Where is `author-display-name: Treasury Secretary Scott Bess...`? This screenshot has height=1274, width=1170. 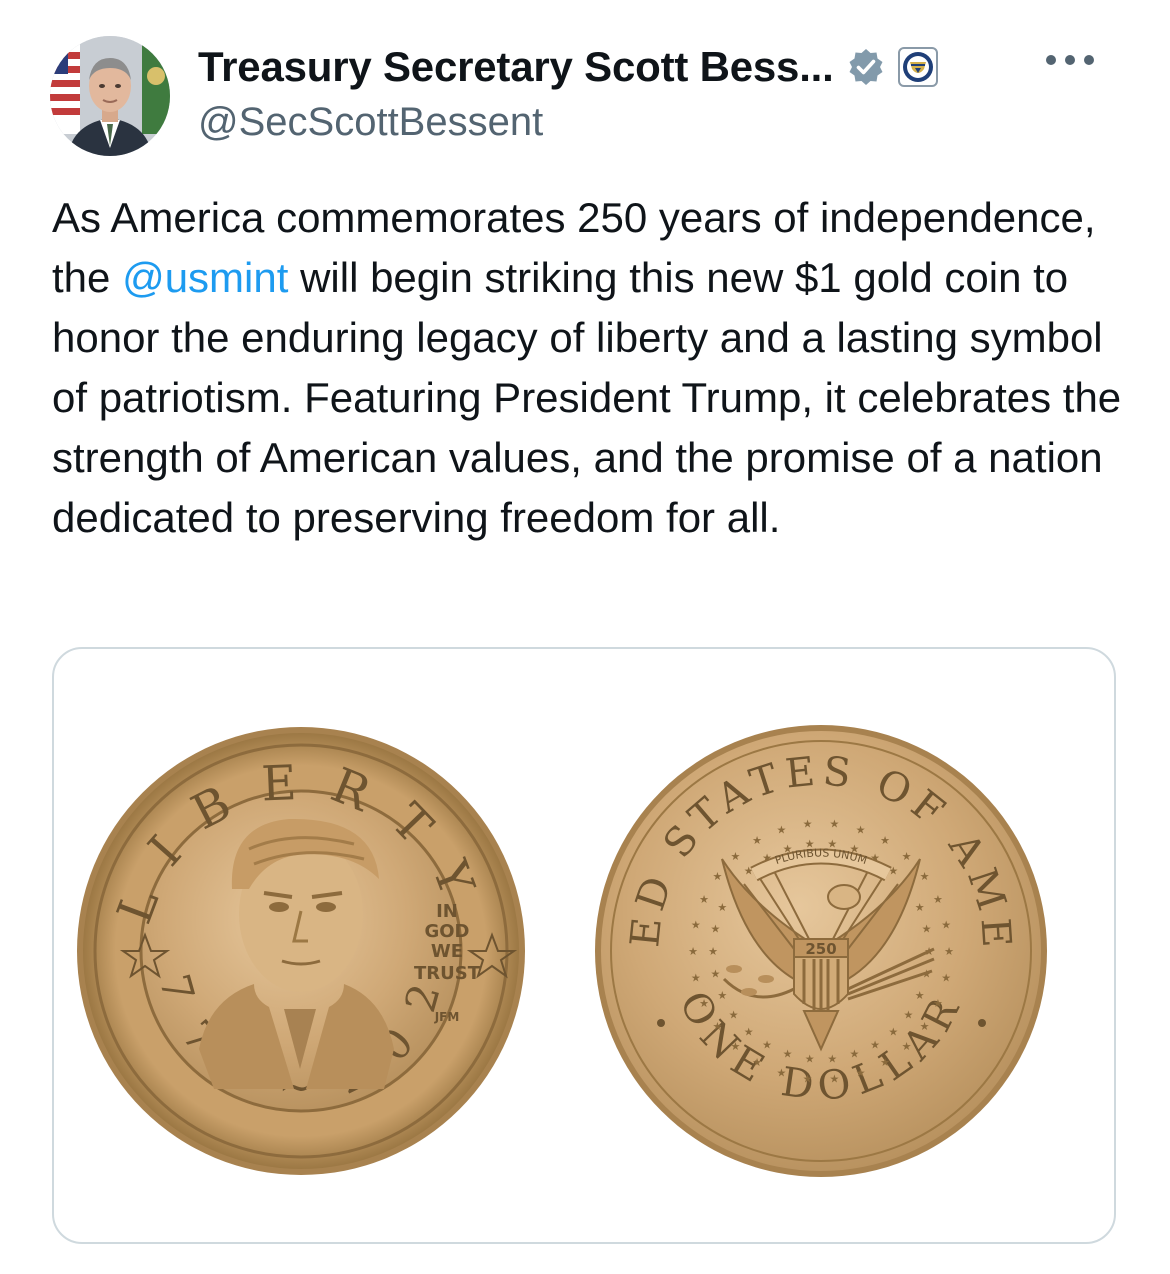
author-display-name: Treasury Secretary Scott Bess... is located at coordinates (516, 67).